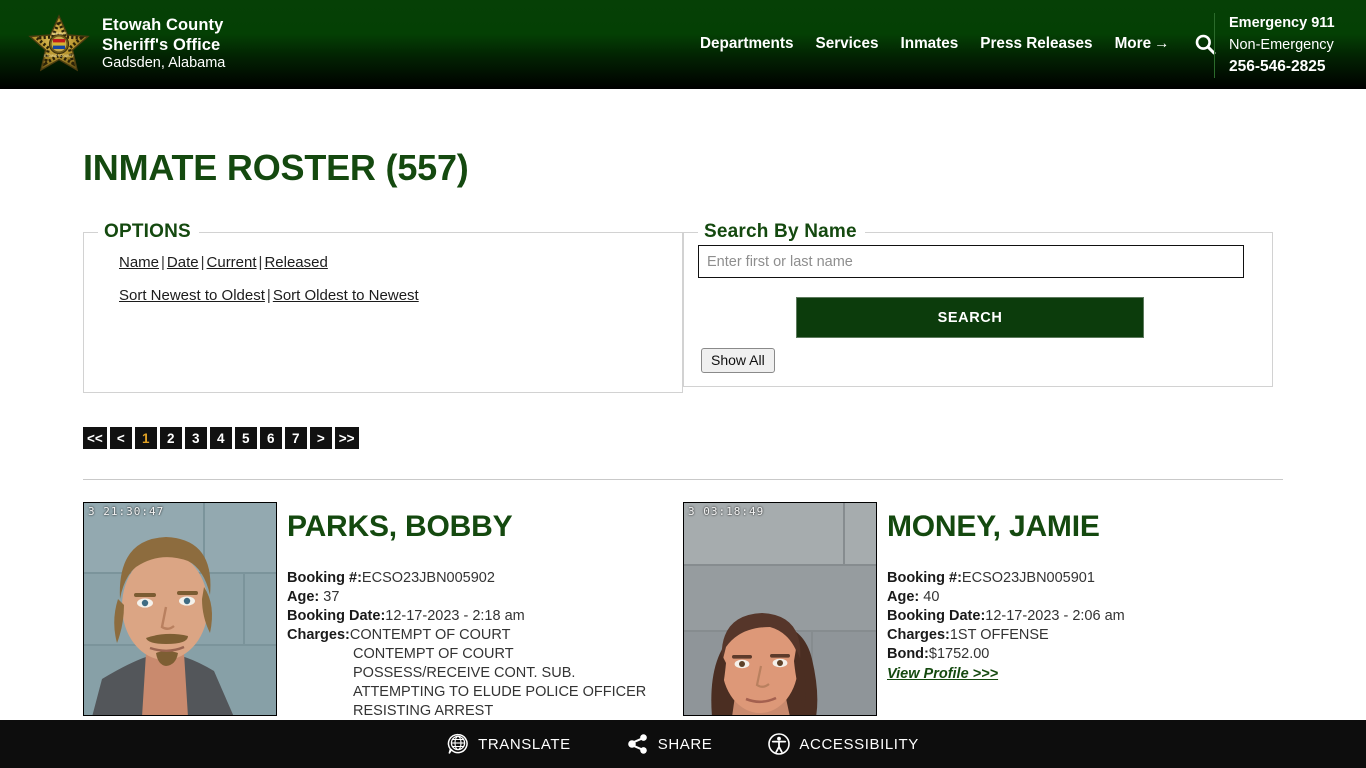  What do you see at coordinates (1282, 23) in the screenshot?
I see `emergency-911-label: Emergency 911` at bounding box center [1282, 23].